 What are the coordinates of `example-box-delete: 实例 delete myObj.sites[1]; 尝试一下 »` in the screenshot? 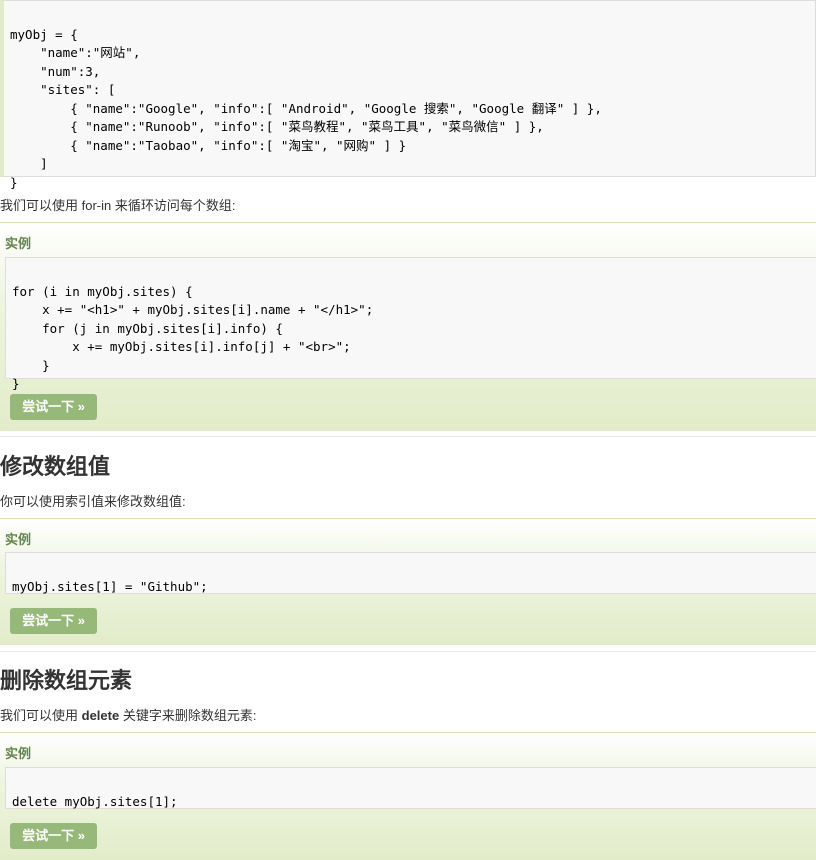 It's located at (408, 796).